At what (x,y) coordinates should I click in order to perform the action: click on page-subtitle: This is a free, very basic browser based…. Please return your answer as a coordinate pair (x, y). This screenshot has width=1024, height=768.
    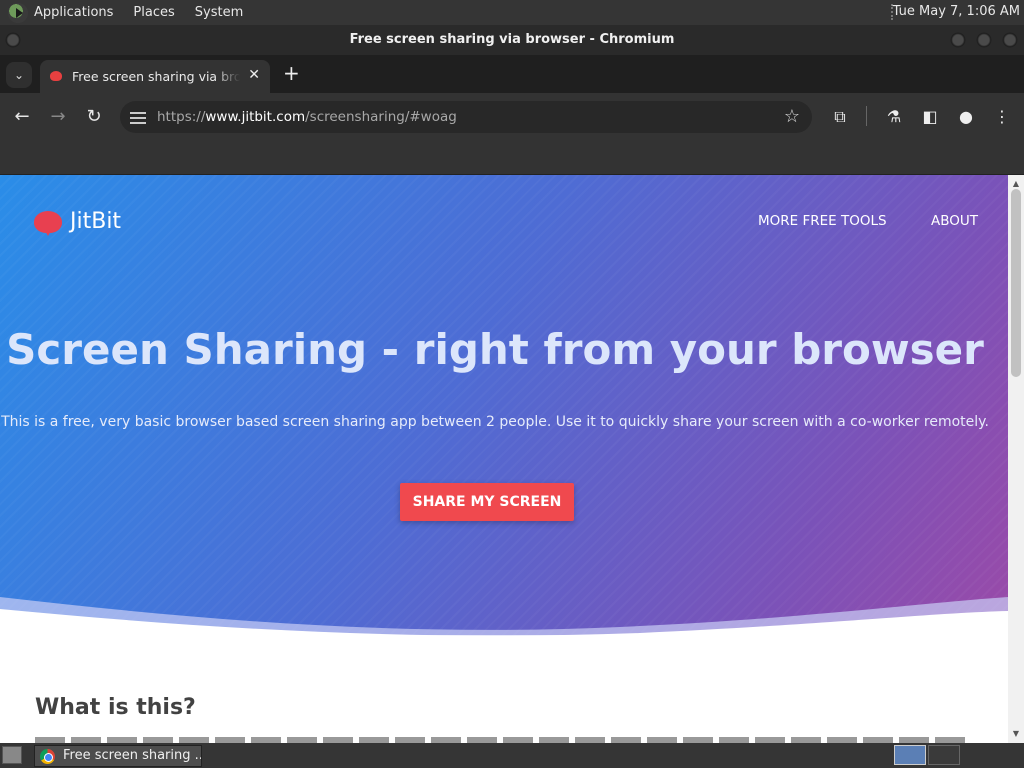
    Looking at the image, I should click on (495, 422).